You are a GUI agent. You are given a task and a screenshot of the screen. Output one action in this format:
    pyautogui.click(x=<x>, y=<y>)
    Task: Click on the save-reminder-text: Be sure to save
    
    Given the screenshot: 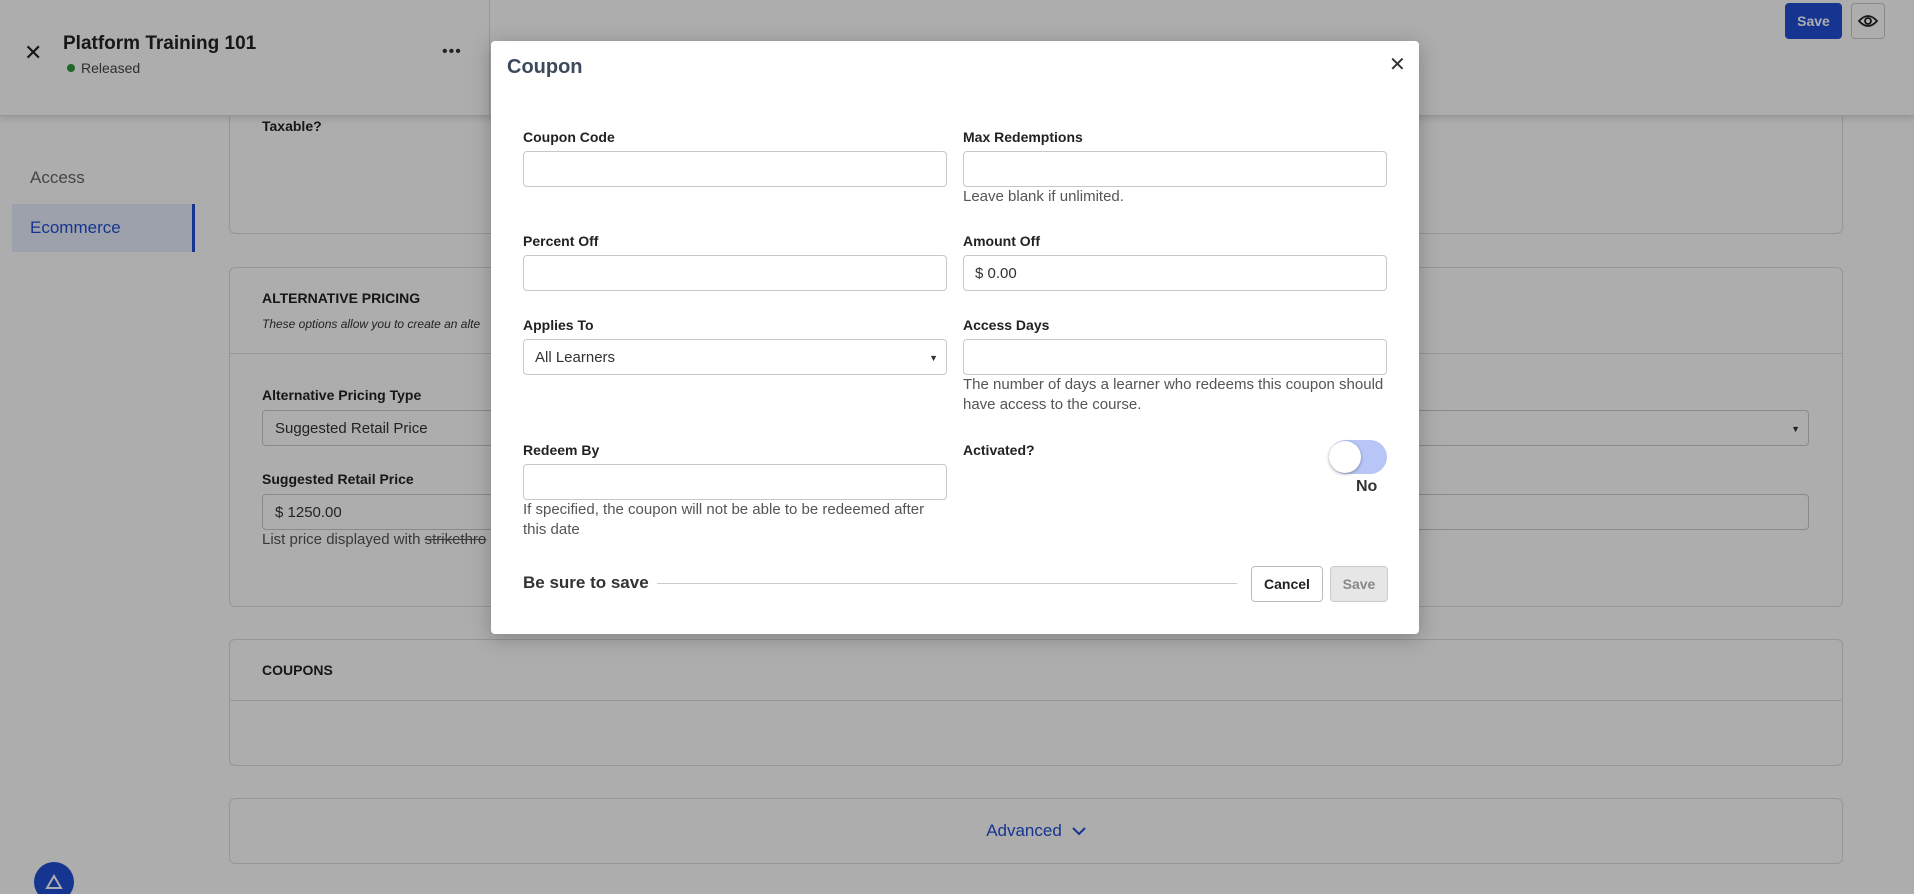 What is the action you would take?
    pyautogui.click(x=586, y=582)
    